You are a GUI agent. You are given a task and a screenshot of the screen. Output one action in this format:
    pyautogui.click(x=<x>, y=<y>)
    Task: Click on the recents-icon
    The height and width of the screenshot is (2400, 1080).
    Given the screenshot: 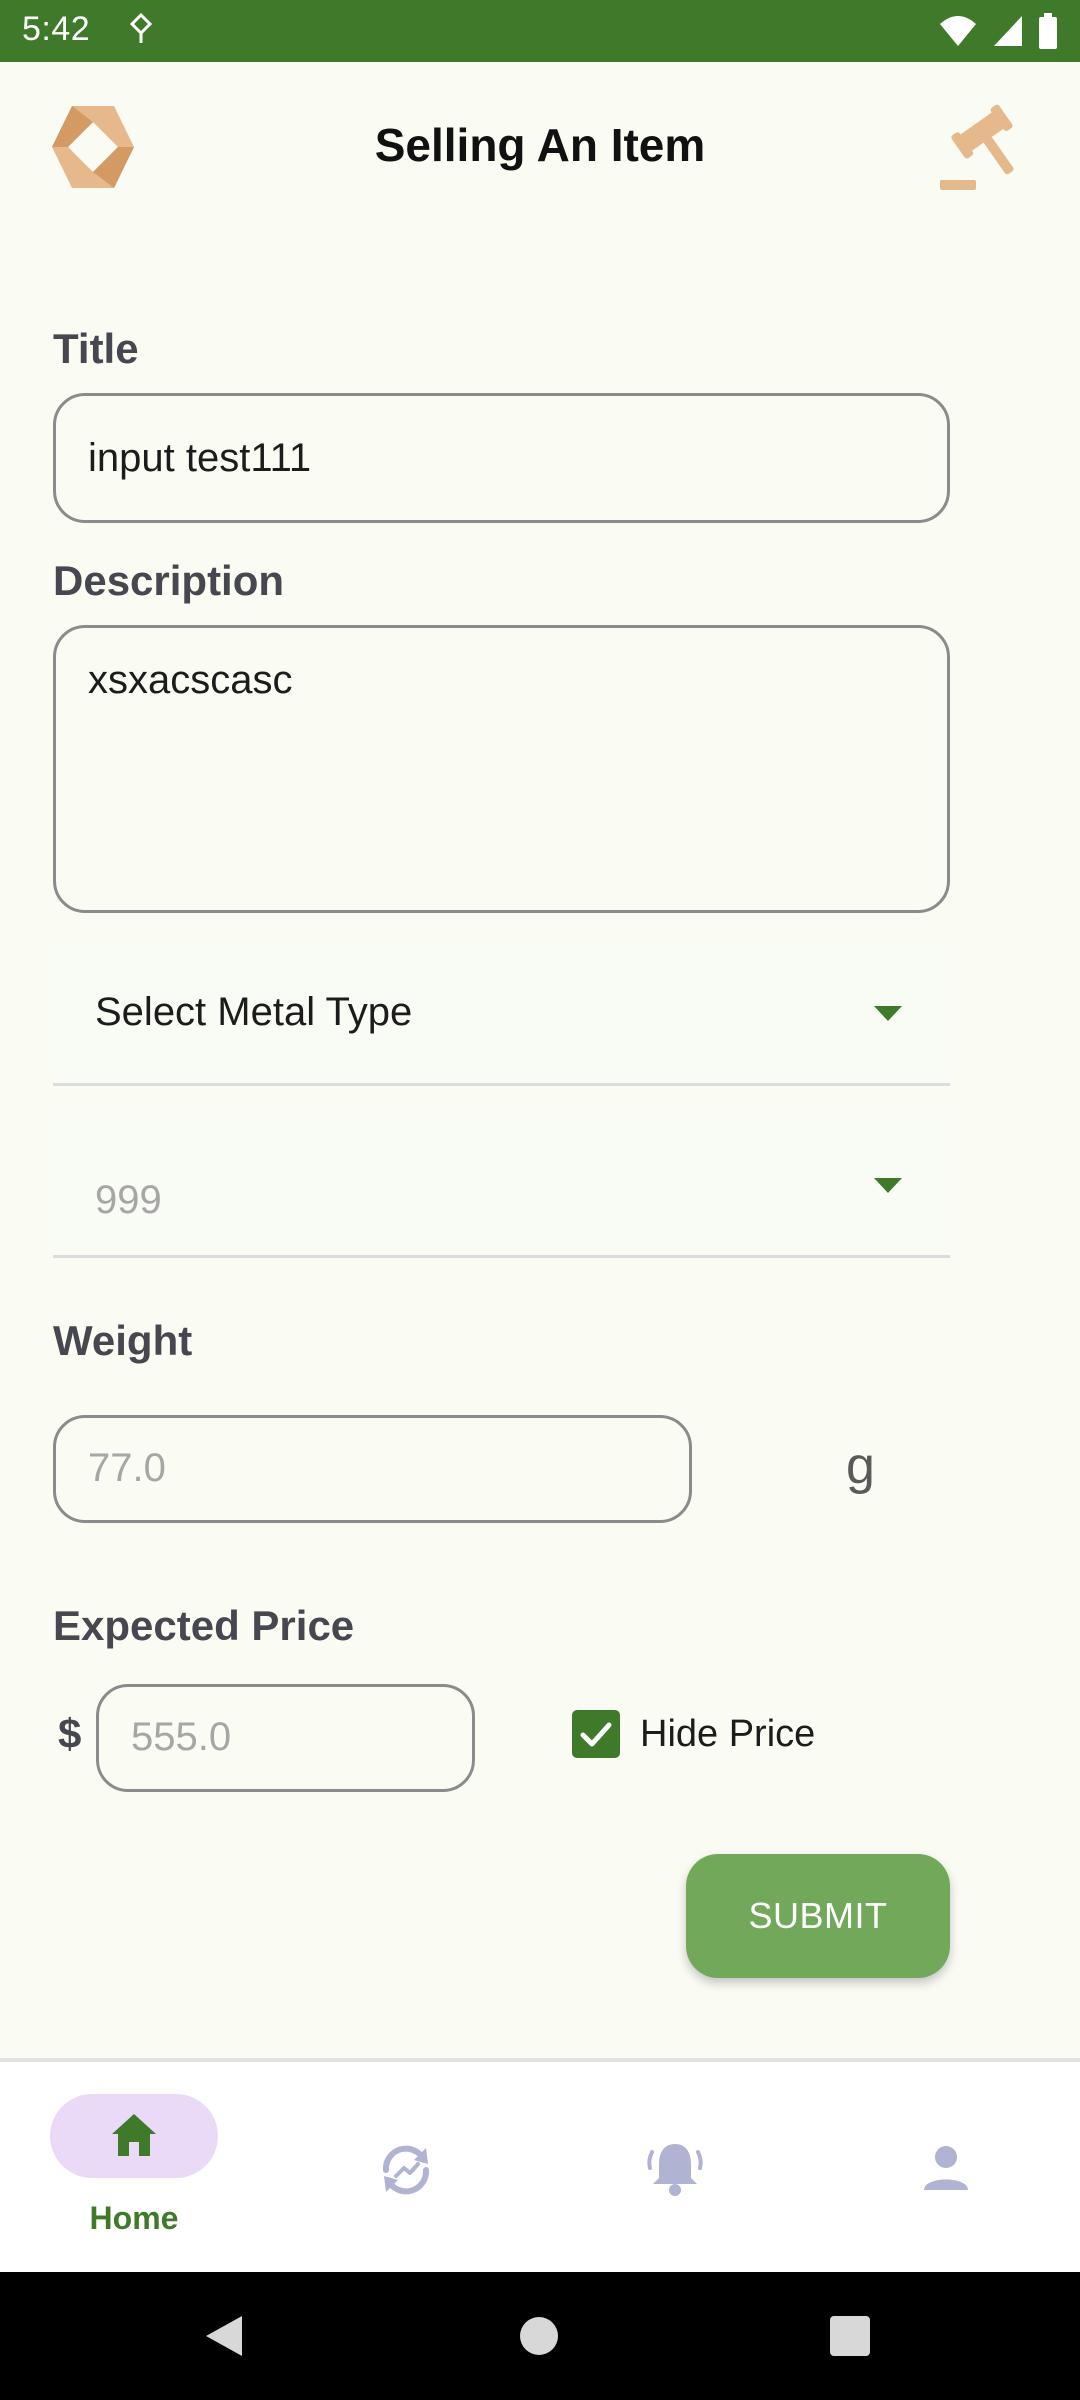 What is the action you would take?
    pyautogui.click(x=850, y=2336)
    